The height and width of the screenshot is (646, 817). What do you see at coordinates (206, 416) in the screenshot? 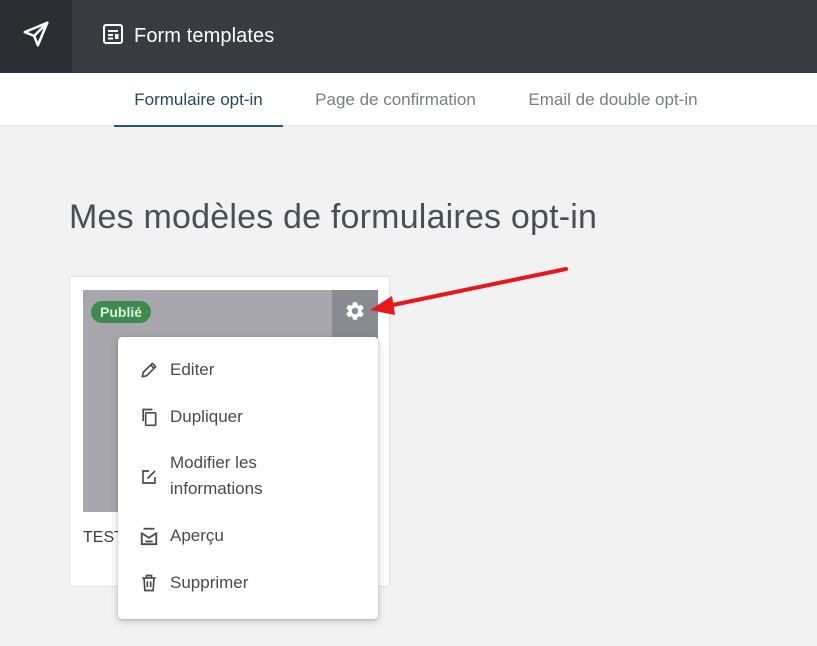
I see `menu-item-label: Dupliquer` at bounding box center [206, 416].